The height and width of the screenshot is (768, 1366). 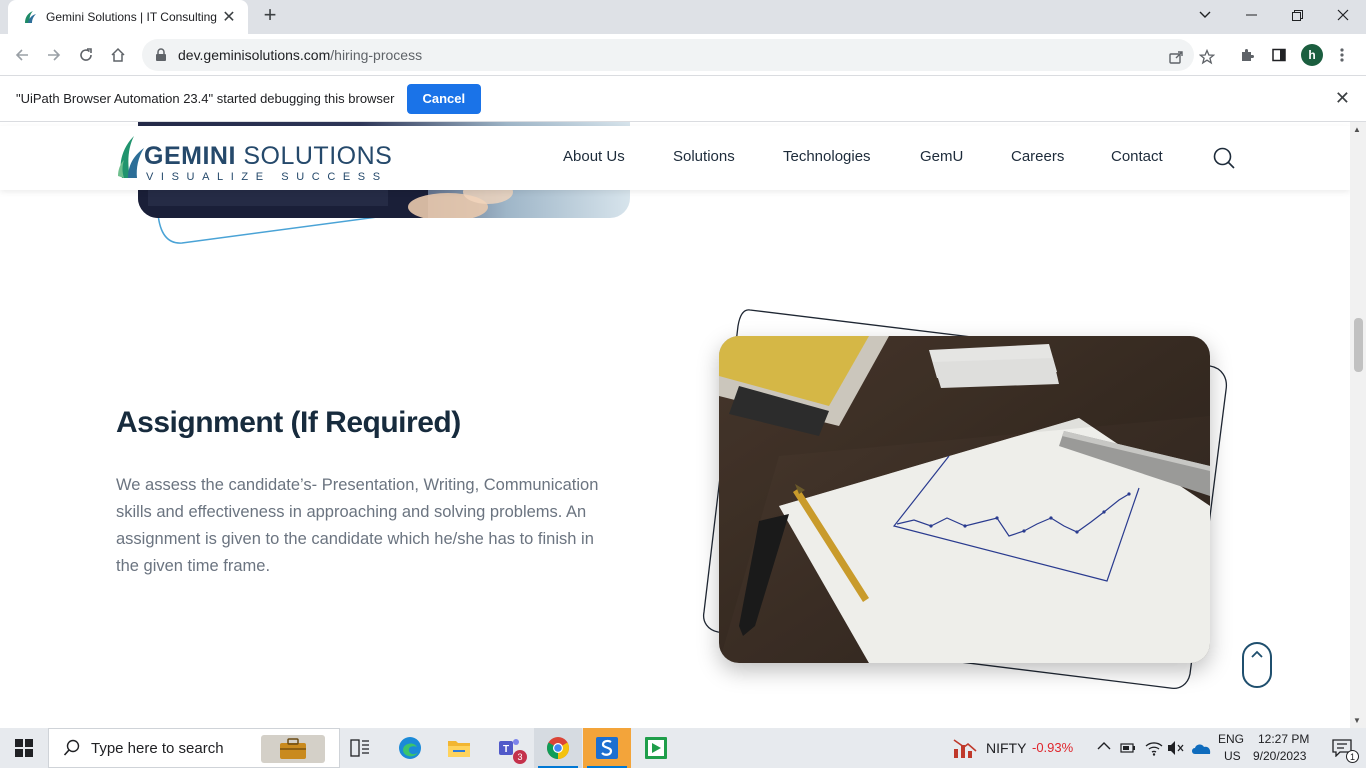 I want to click on browser-tab: Gemini Solutions | IT Consulting ✕, so click(x=128, y=17).